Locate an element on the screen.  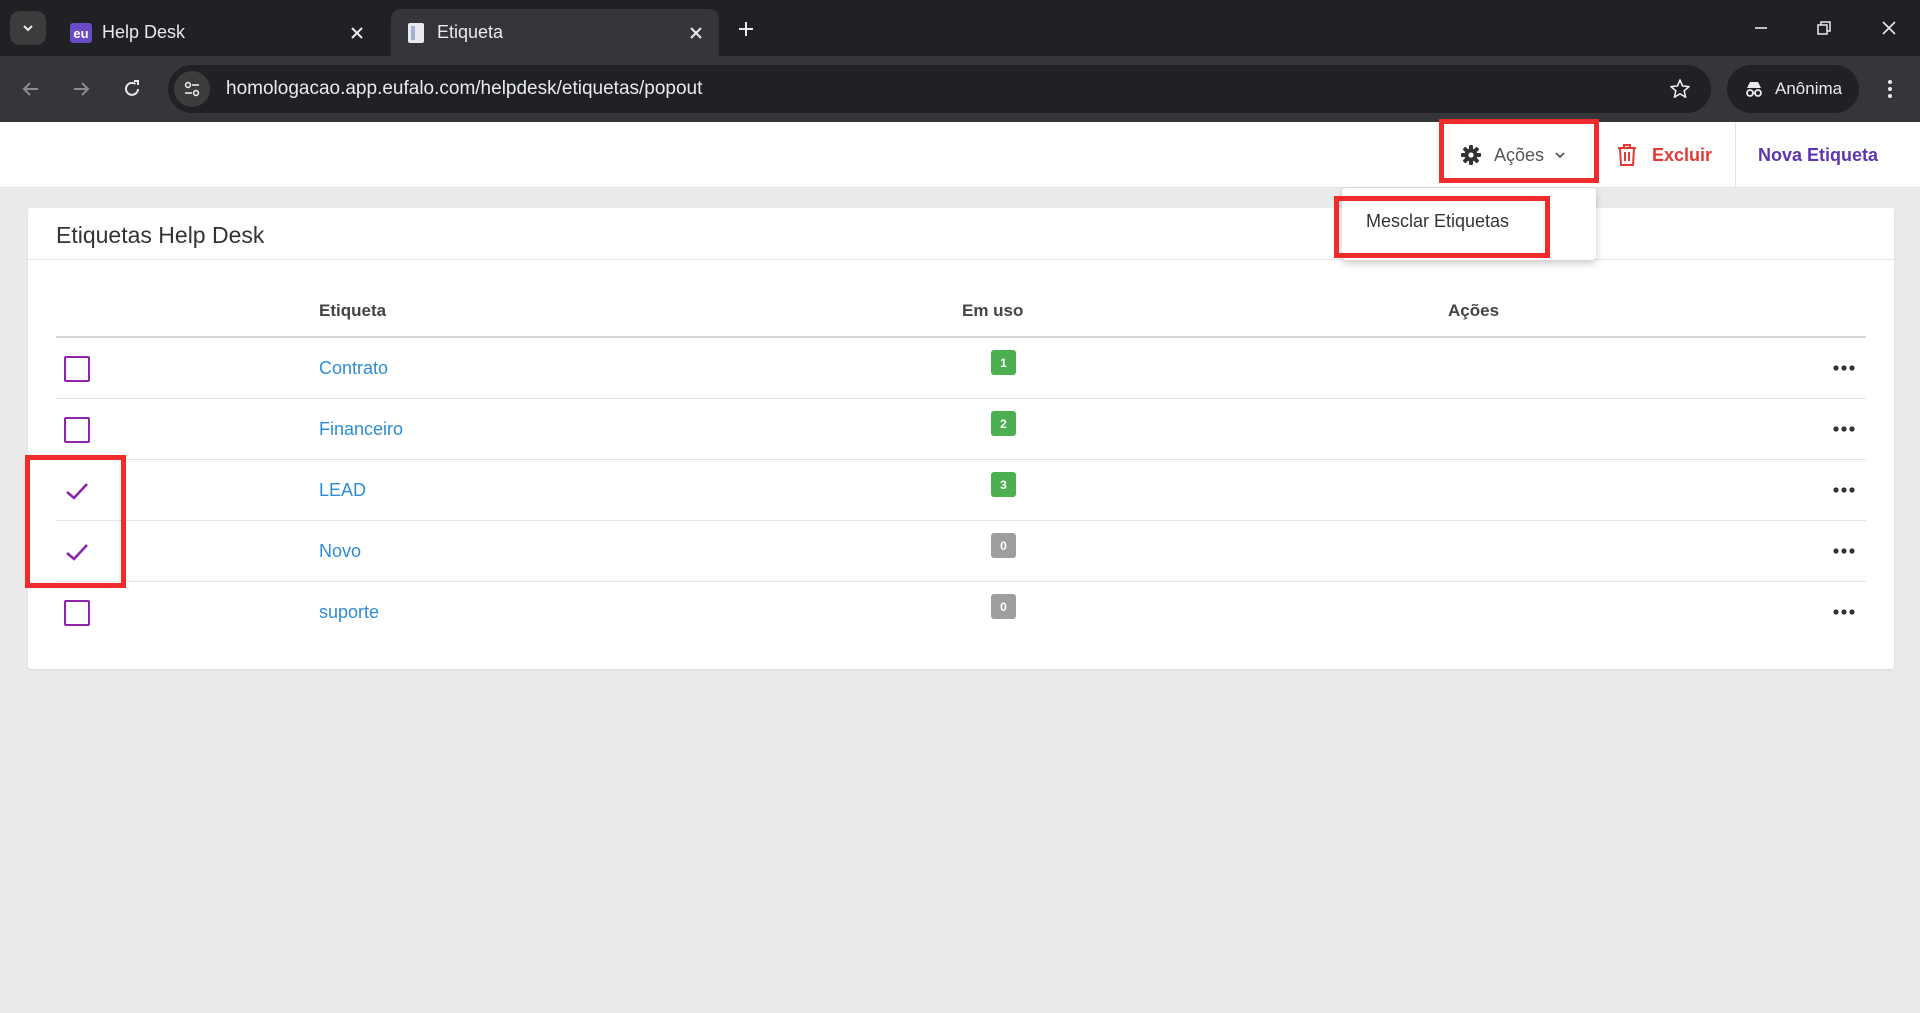
site-info-button is located at coordinates (192, 89).